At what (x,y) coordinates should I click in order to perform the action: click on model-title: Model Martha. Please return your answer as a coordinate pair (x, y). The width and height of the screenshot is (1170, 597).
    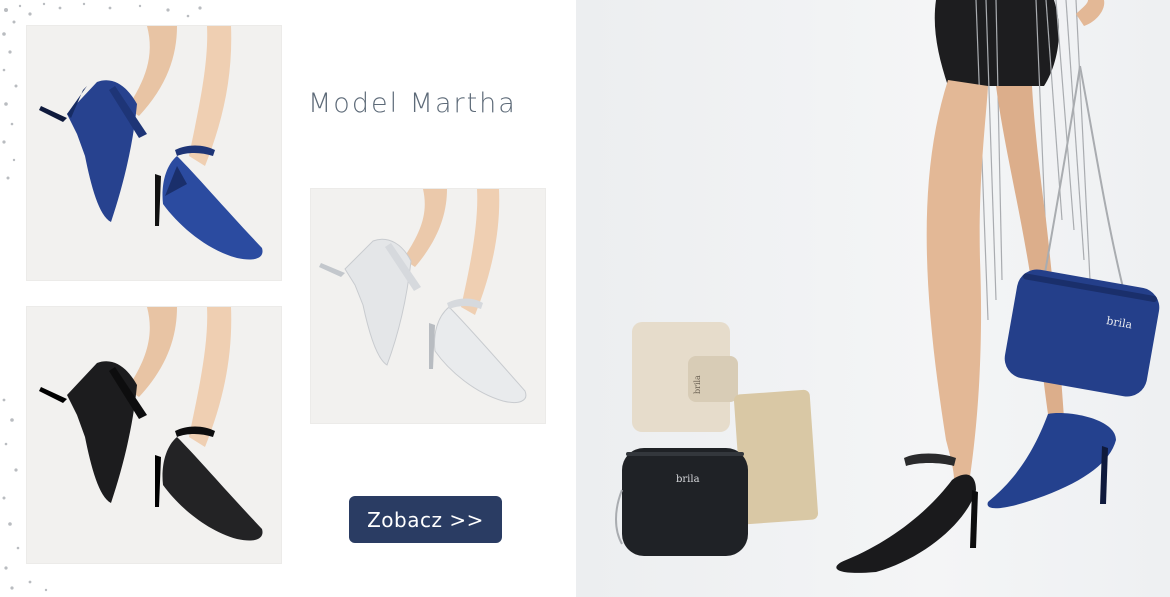
    Looking at the image, I should click on (412, 103).